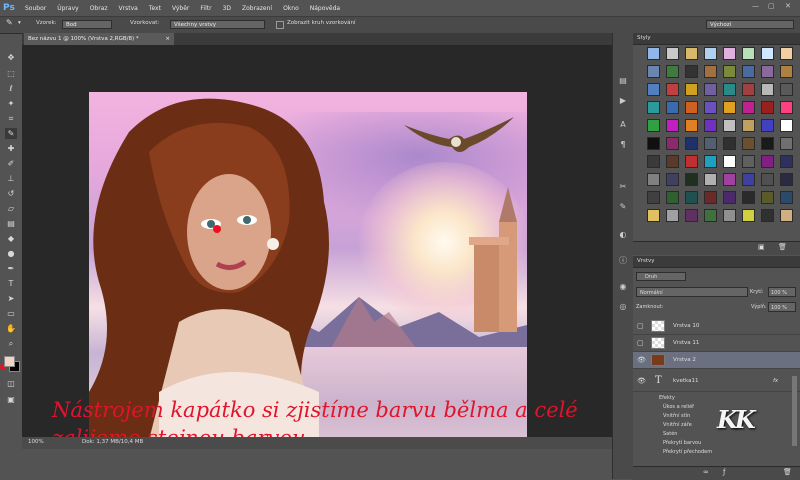  What do you see at coordinates (11, 57) in the screenshot?
I see `move-tool-icon: ✥` at bounding box center [11, 57].